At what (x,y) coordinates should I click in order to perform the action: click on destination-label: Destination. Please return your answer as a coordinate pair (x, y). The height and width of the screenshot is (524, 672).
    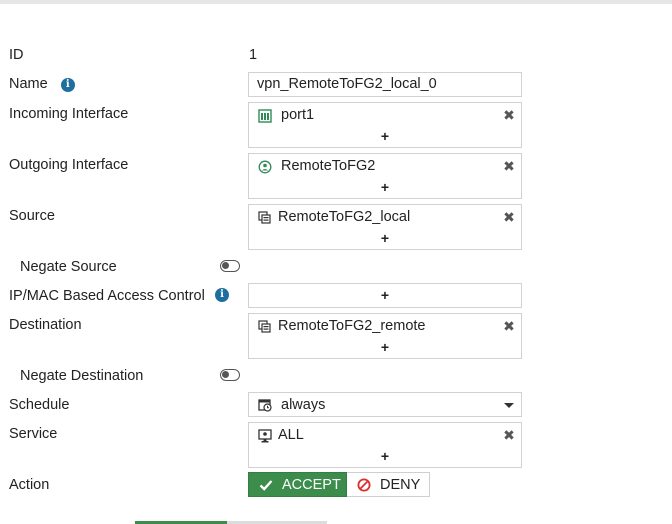
    Looking at the image, I should click on (45, 325).